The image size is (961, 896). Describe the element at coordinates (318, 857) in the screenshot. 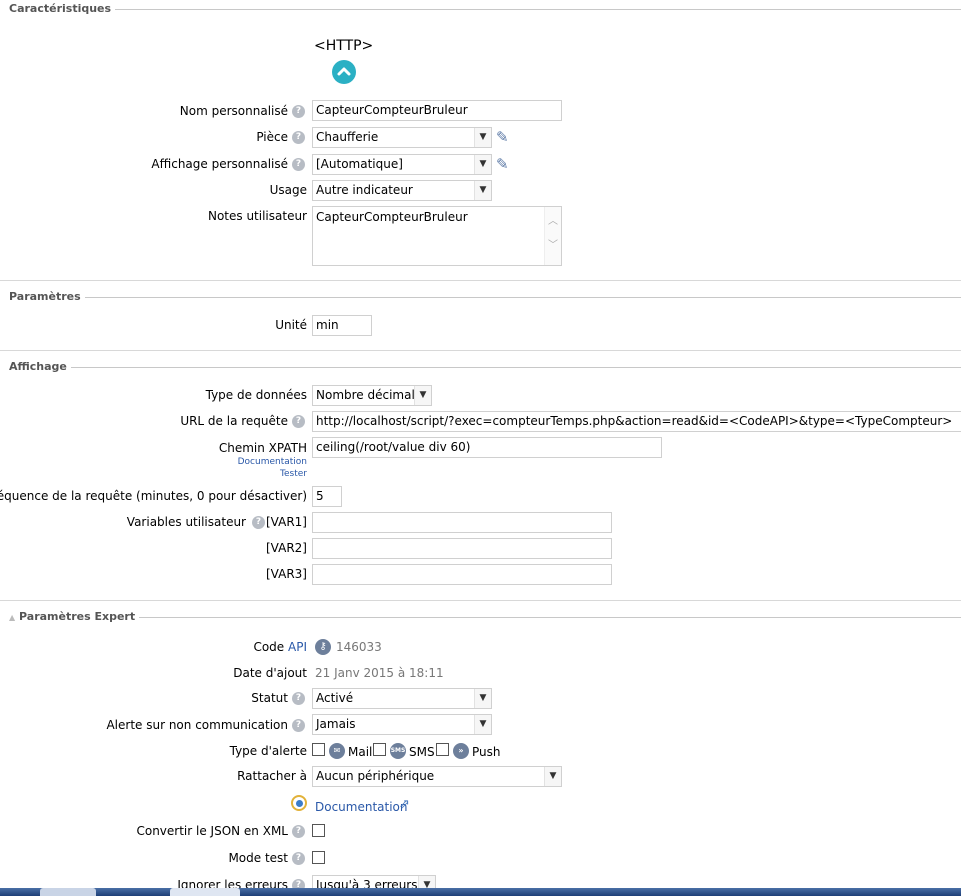

I see `mode-test-checkbox` at that location.